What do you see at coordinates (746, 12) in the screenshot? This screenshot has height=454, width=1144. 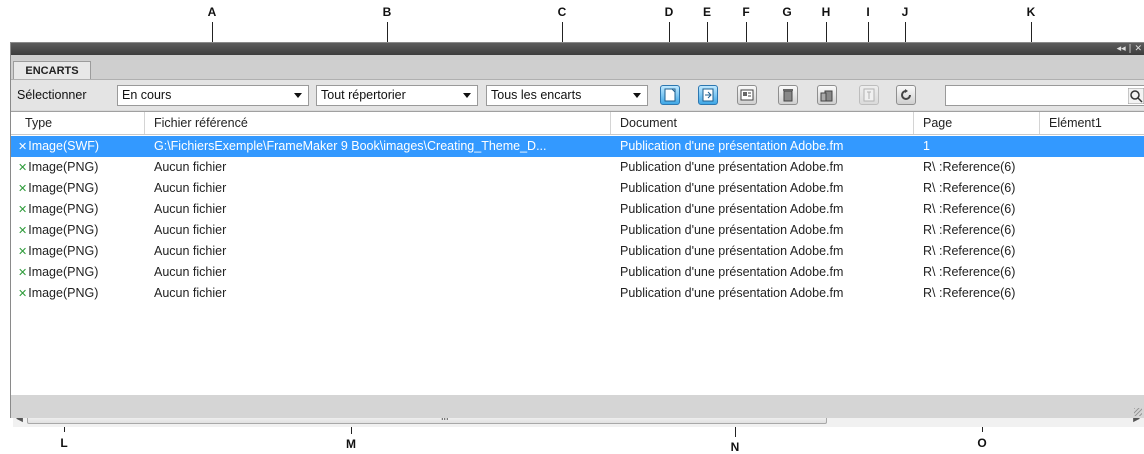 I see `callout-f: F` at bounding box center [746, 12].